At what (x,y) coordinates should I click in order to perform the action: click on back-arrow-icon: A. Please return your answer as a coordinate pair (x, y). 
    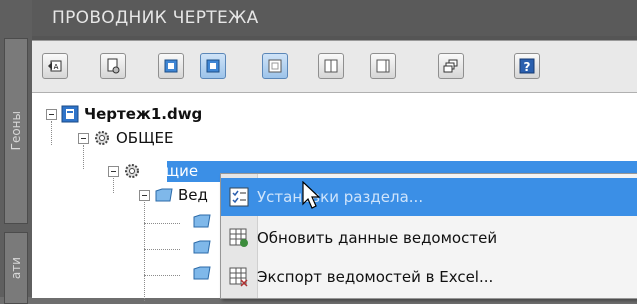
    Looking at the image, I should click on (55, 66).